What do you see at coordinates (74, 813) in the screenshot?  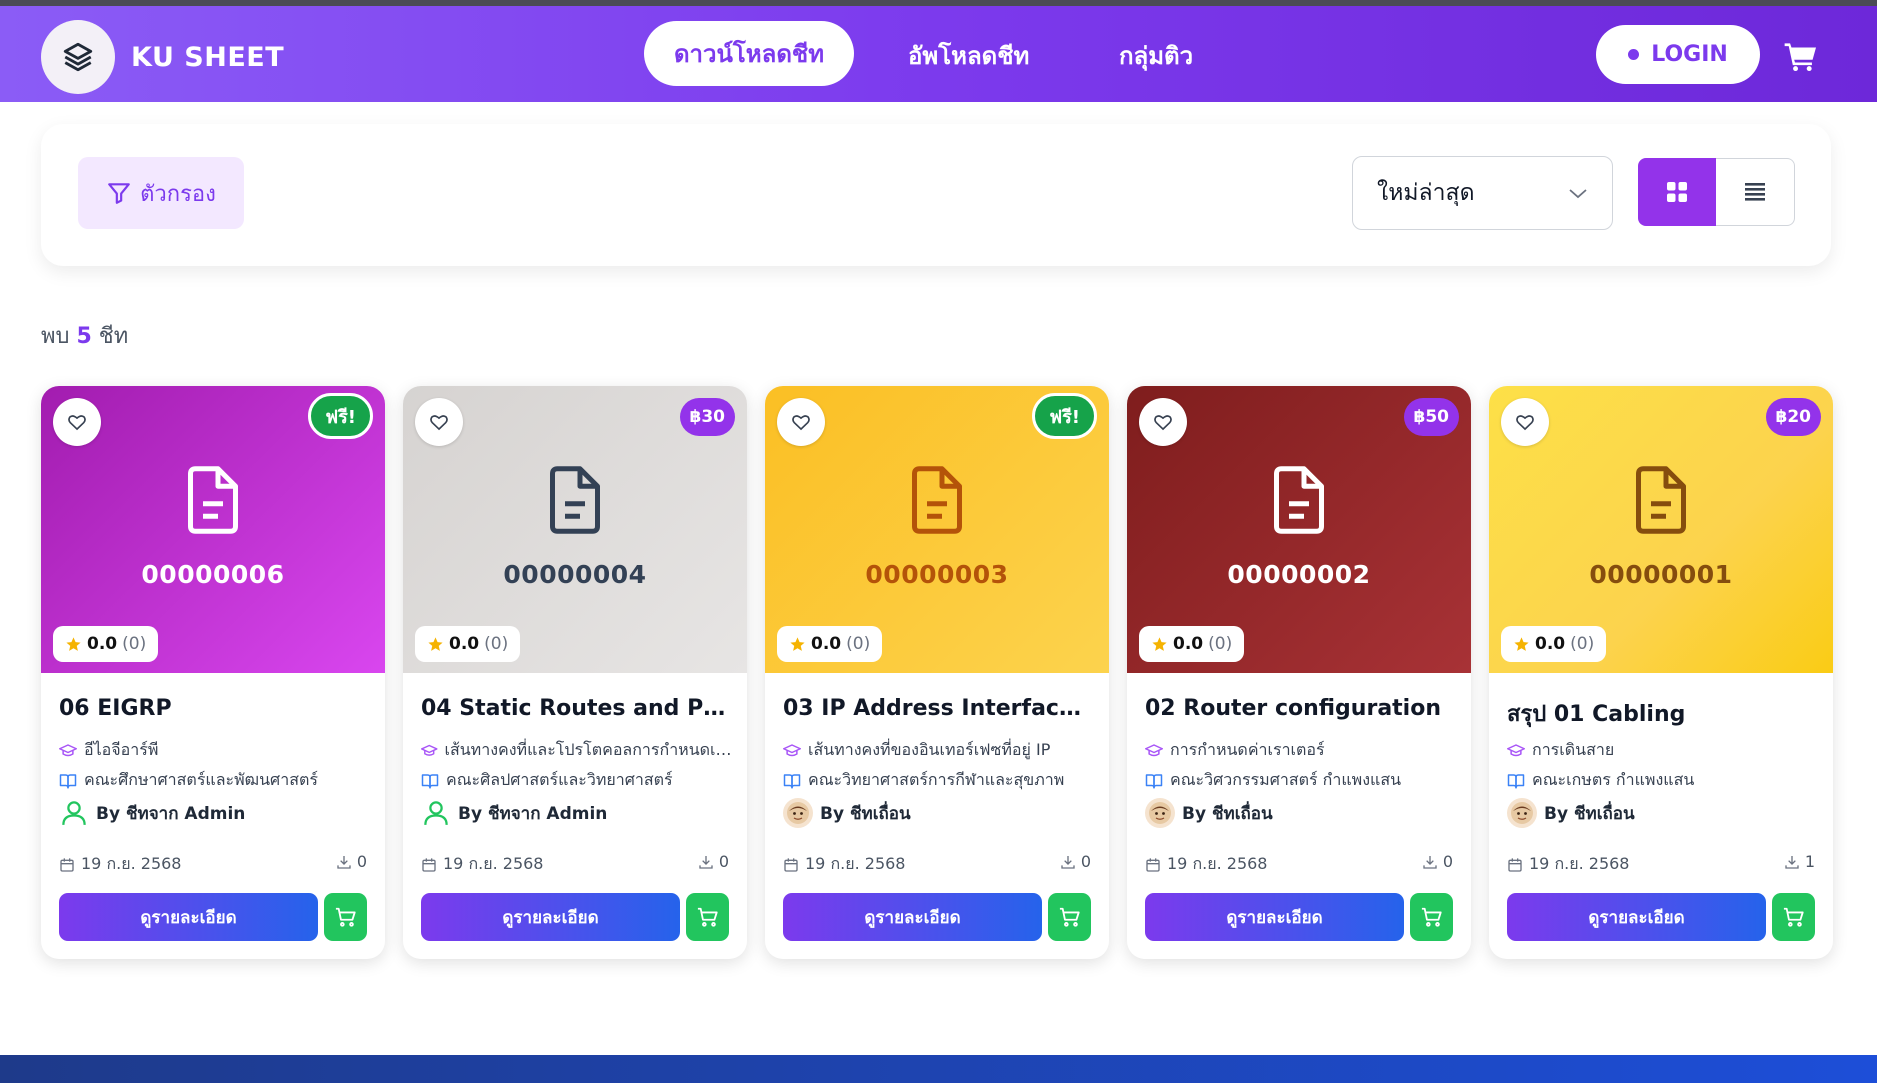 I see `user-outline-icon` at bounding box center [74, 813].